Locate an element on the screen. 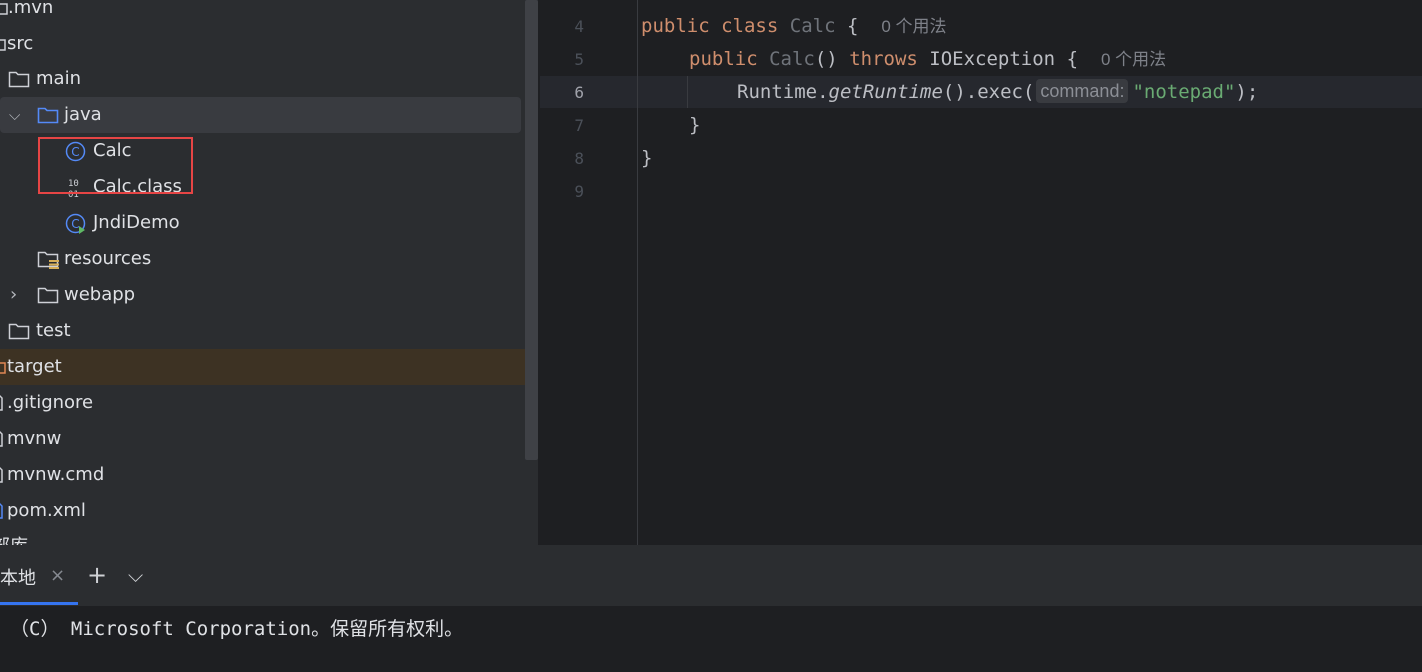  terminal-output: （C） Microsoft Corporation。保留所有权利。 is located at coordinates (711, 639).